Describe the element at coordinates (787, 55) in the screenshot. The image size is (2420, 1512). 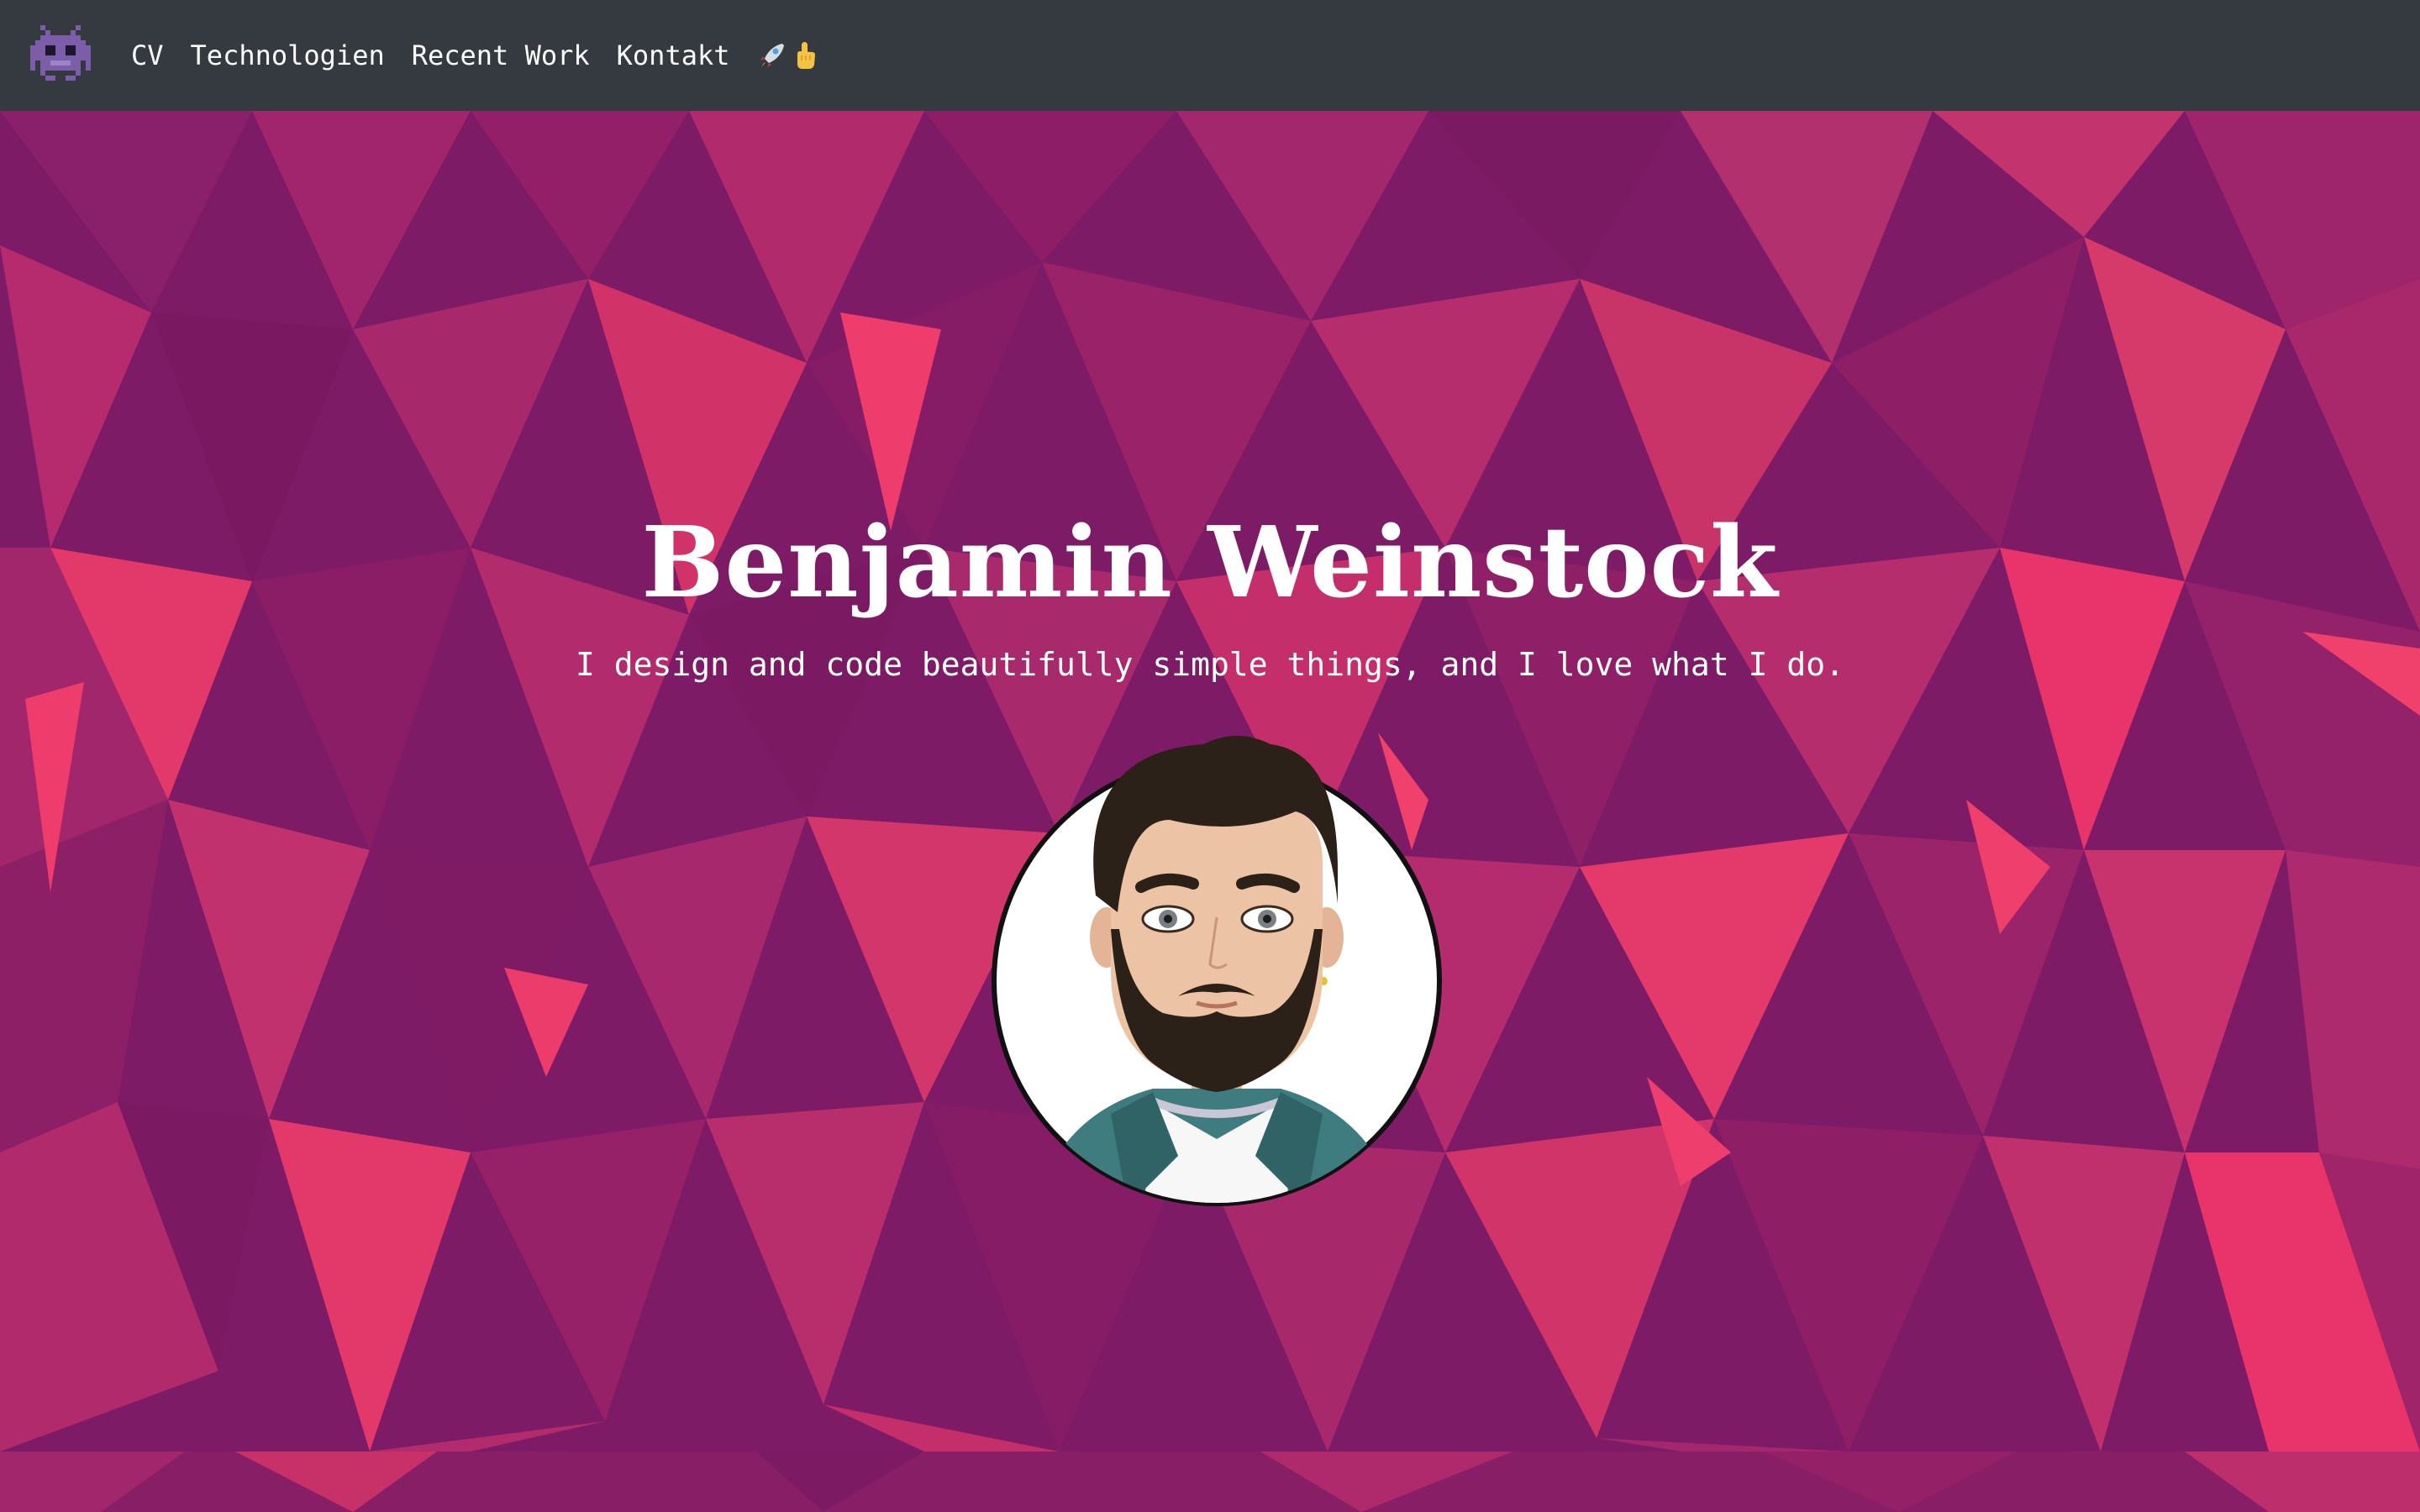
I see `nav-emoji-group` at that location.